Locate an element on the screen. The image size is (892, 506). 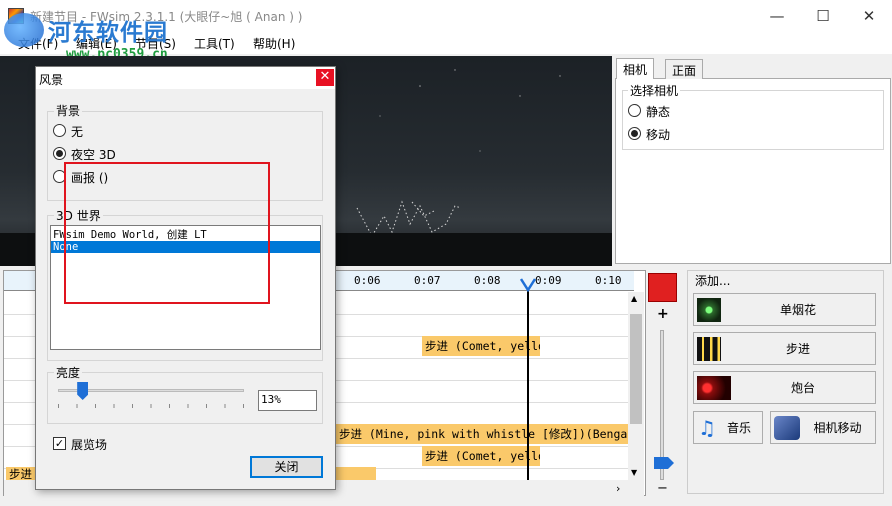
add-single-firework-button: 单烟花 is located at coordinates (784, 309).